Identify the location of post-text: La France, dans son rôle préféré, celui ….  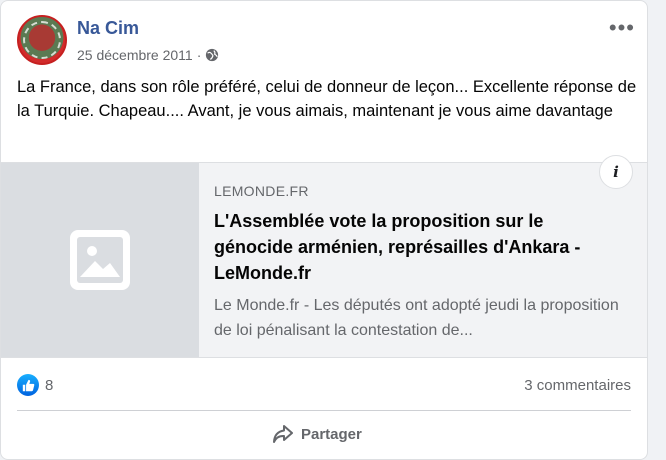
(327, 99).